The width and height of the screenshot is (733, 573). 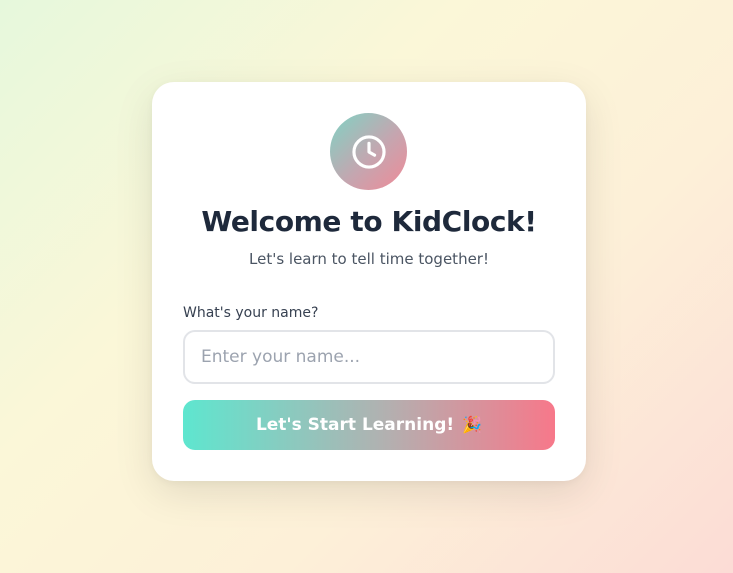 I want to click on clock-icon, so click(x=368, y=151).